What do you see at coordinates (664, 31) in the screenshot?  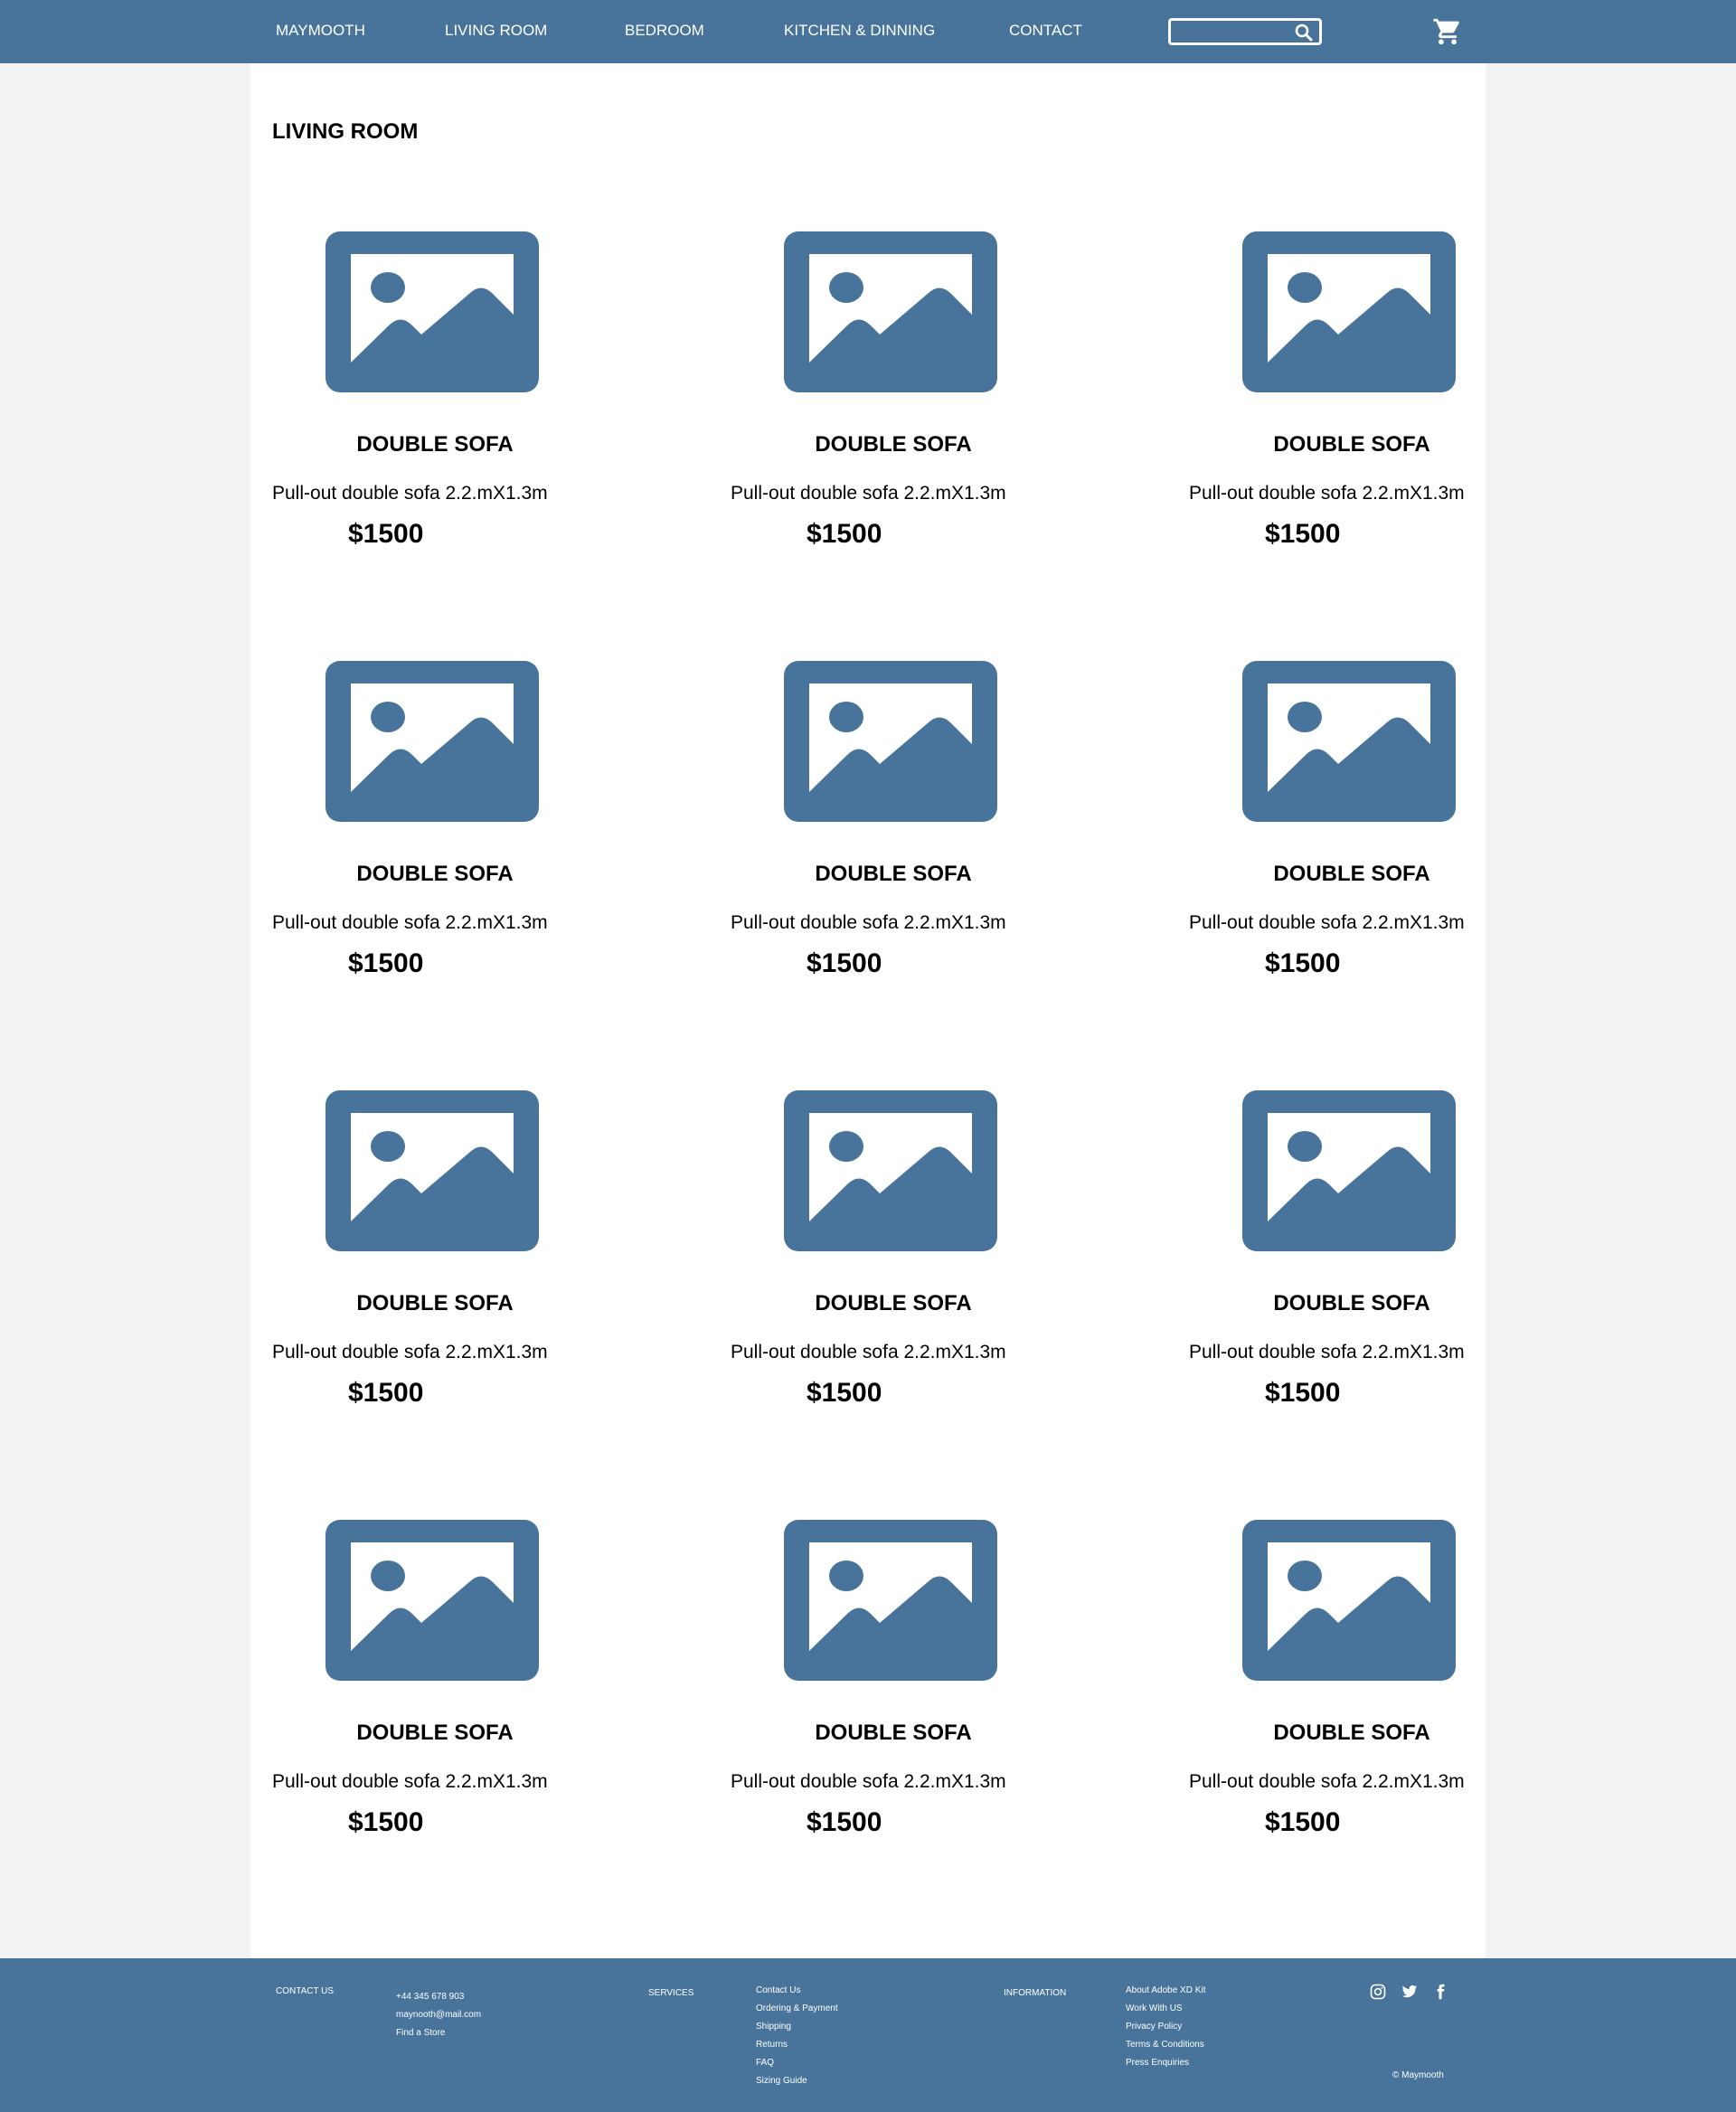 I see `nav-link-bedroom: BEDROOM` at bounding box center [664, 31].